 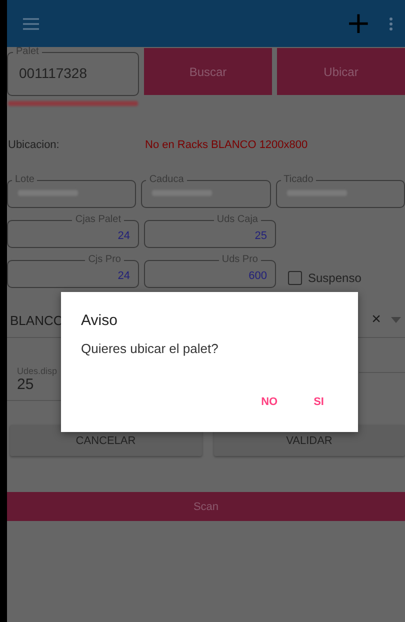 What do you see at coordinates (341, 71) in the screenshot?
I see `action-button: Ubicar` at bounding box center [341, 71].